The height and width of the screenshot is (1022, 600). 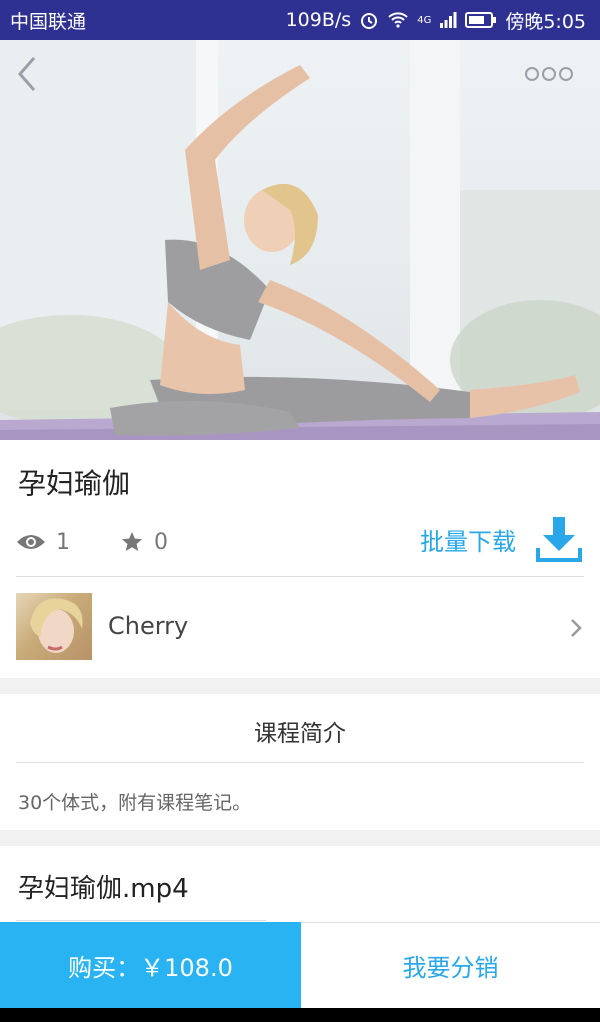 What do you see at coordinates (318, 20) in the screenshot?
I see `network-speed: 109B/s` at bounding box center [318, 20].